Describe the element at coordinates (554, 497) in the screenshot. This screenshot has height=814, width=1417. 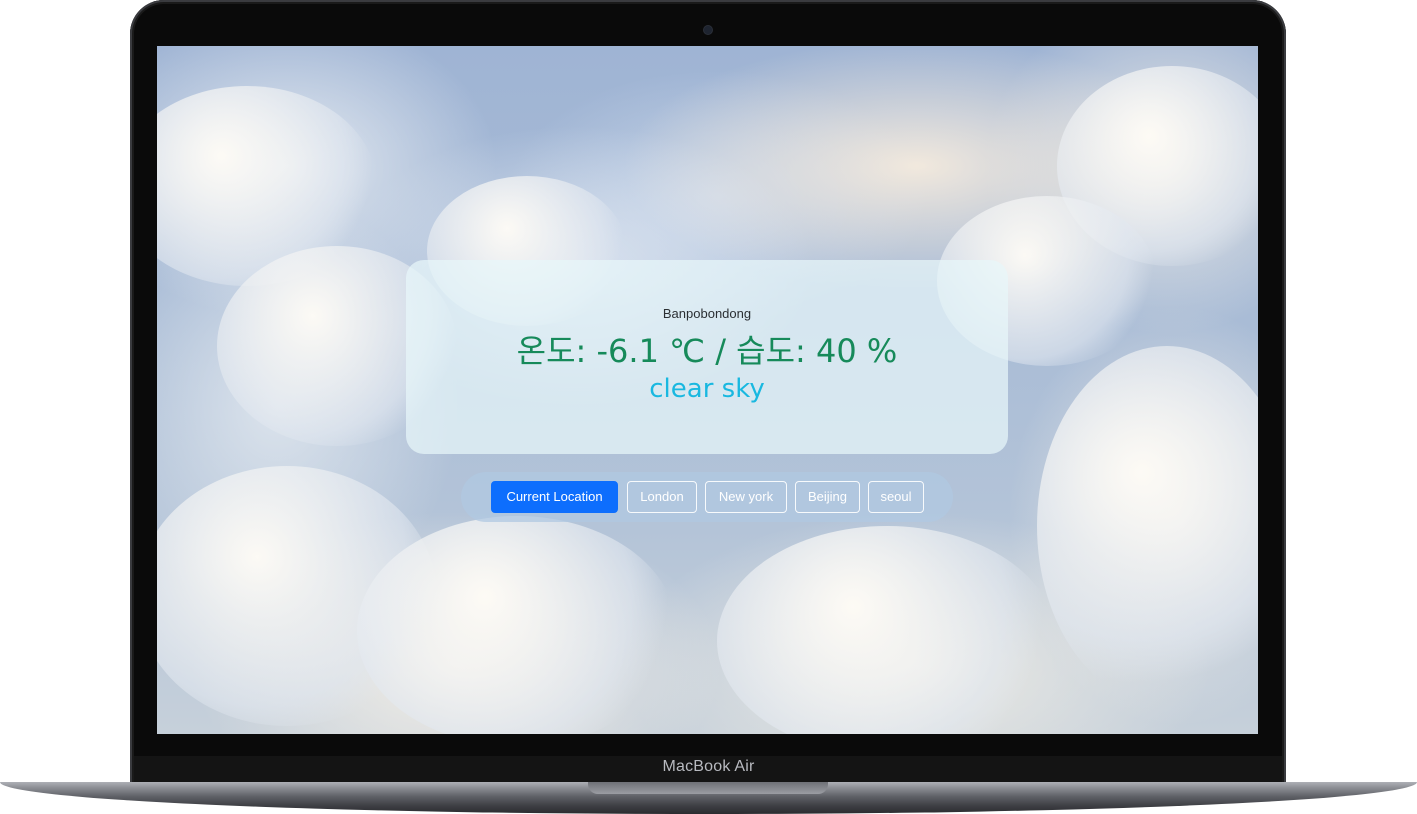
I see `current-location-button: Current Location` at that location.